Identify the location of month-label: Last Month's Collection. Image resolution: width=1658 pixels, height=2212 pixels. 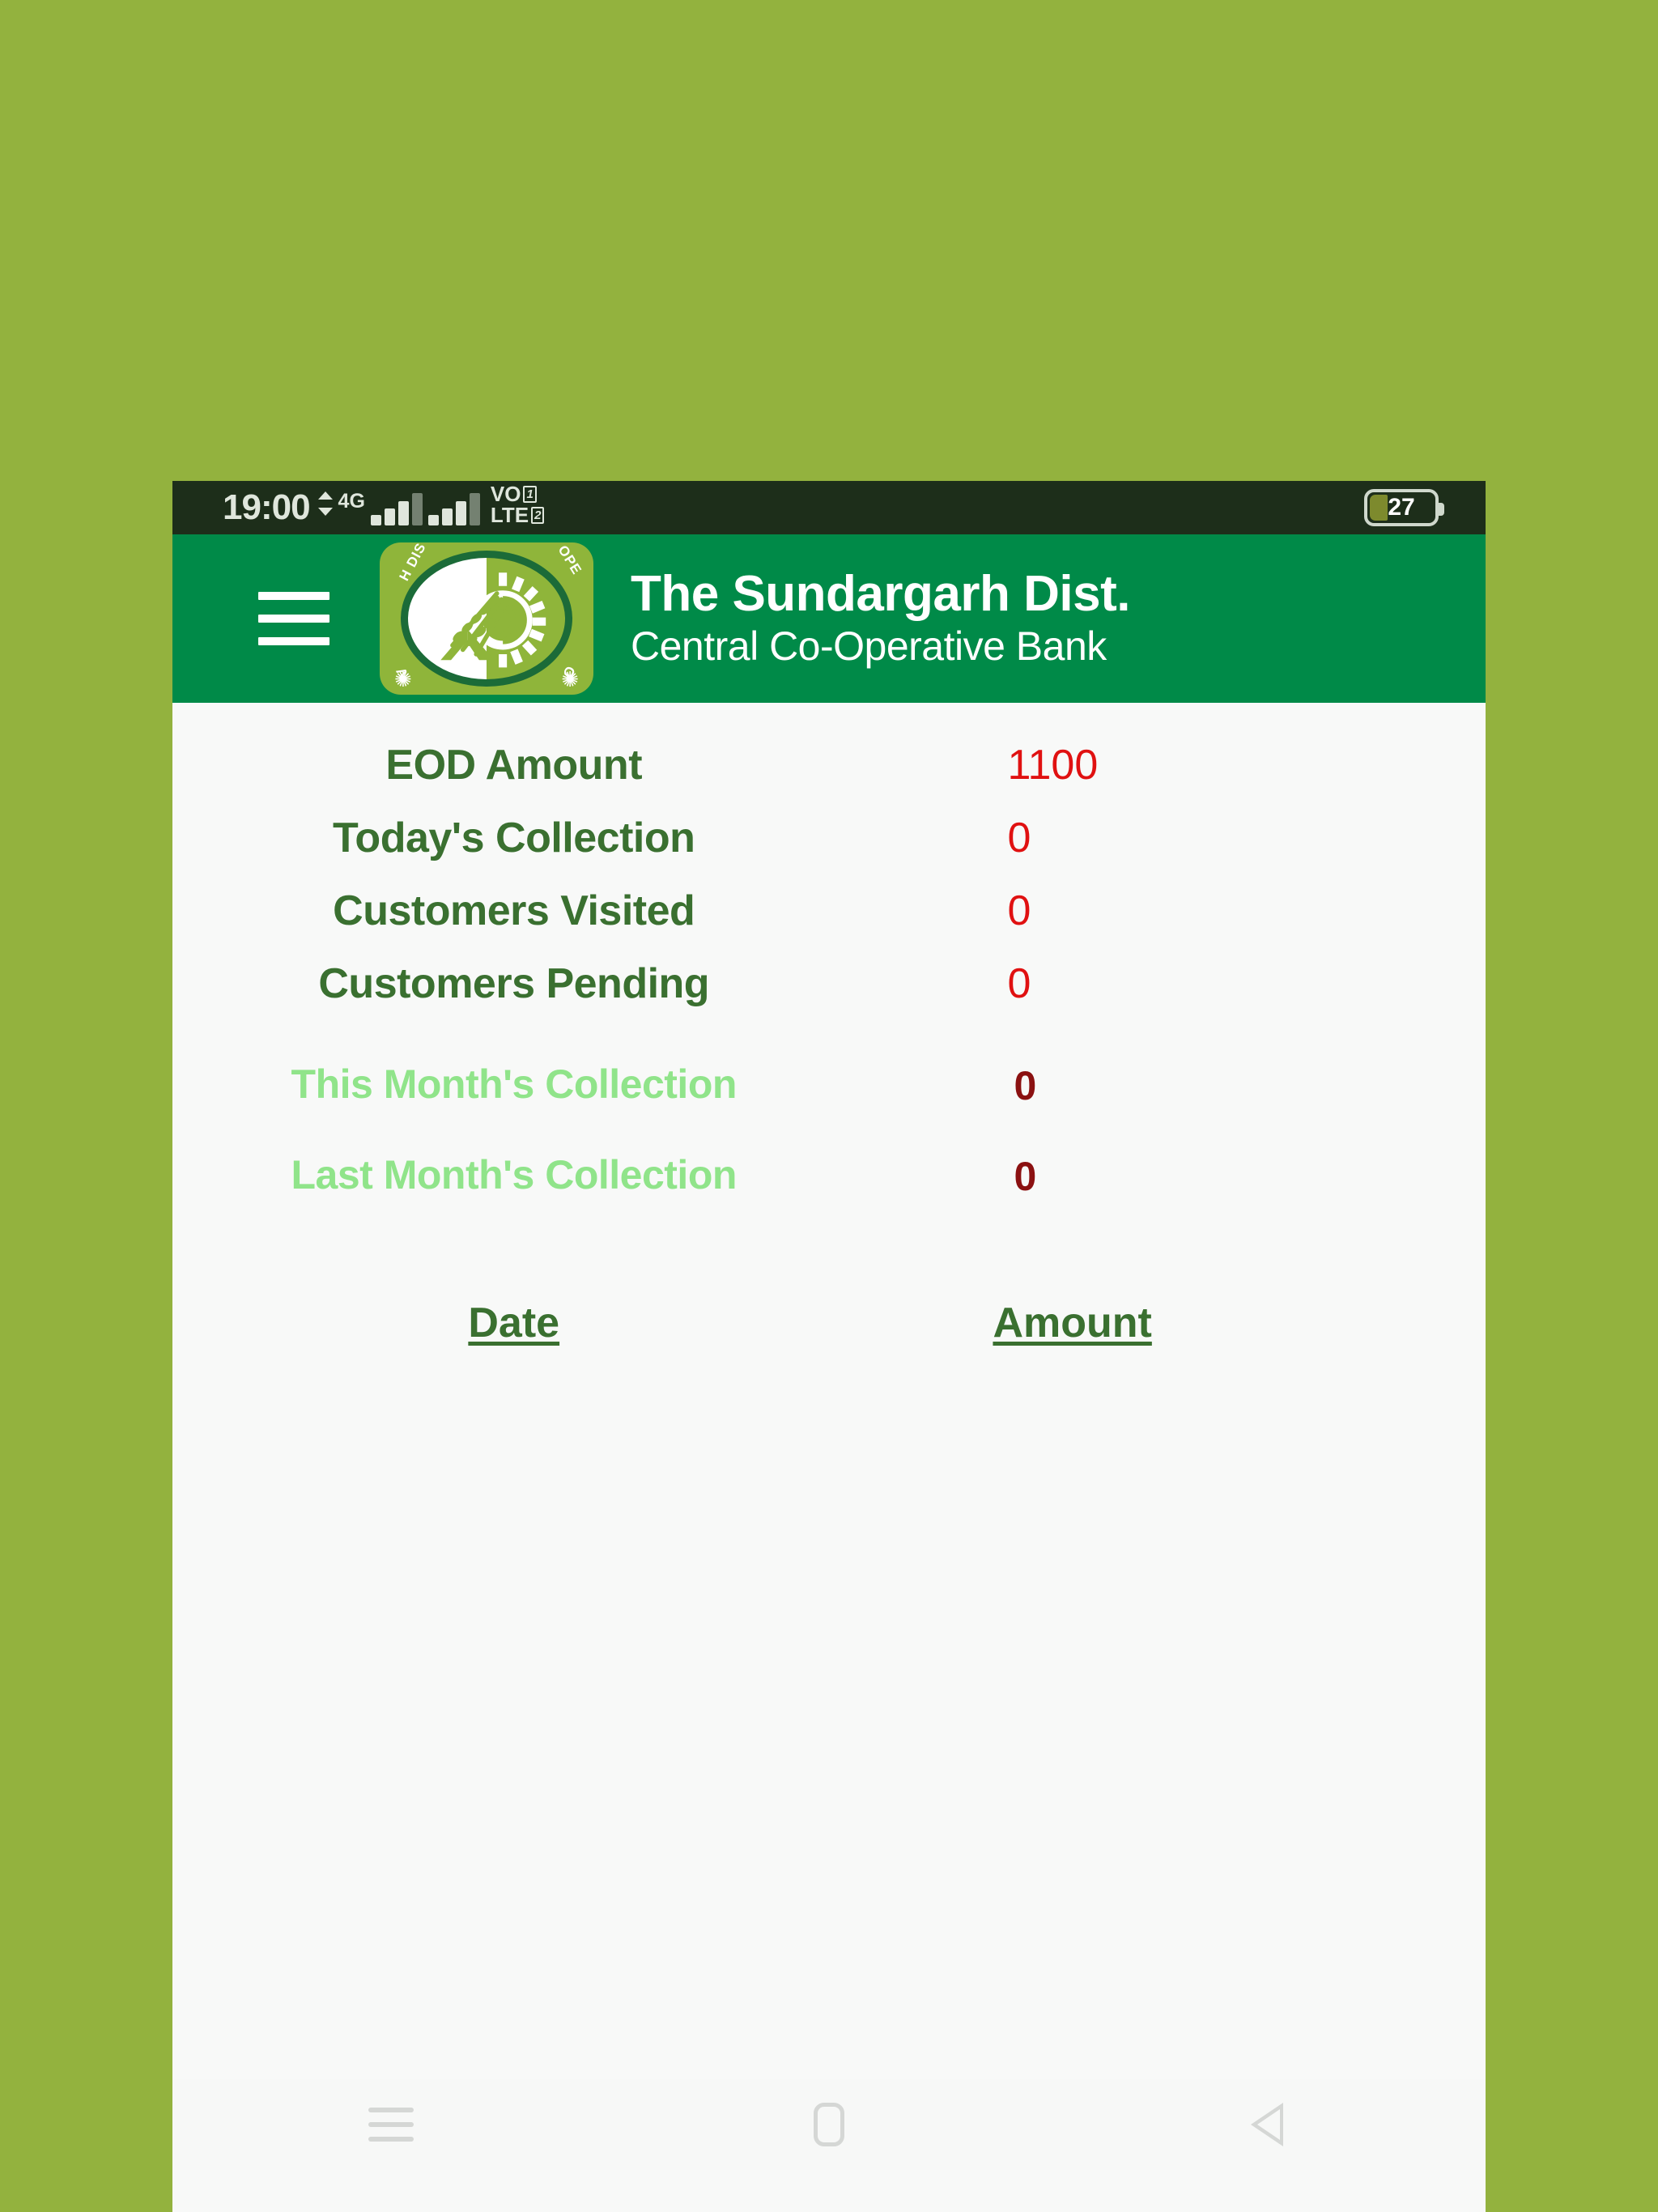
(514, 1174).